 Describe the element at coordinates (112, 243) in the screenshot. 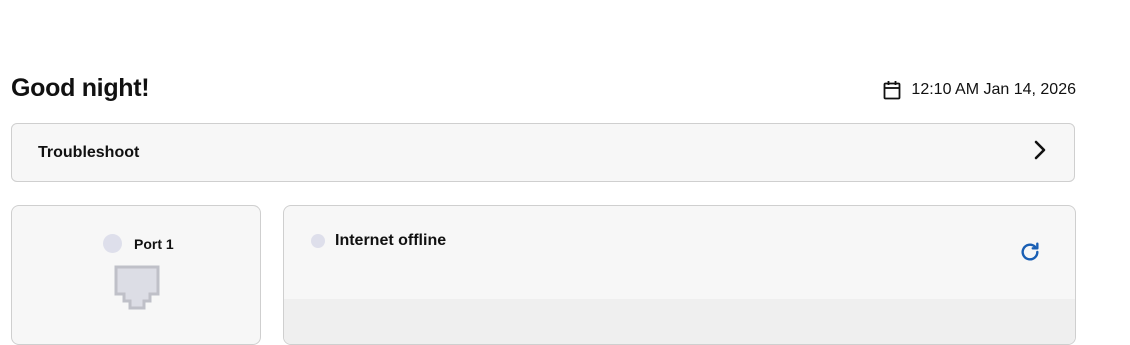

I see `port-status-dot` at that location.